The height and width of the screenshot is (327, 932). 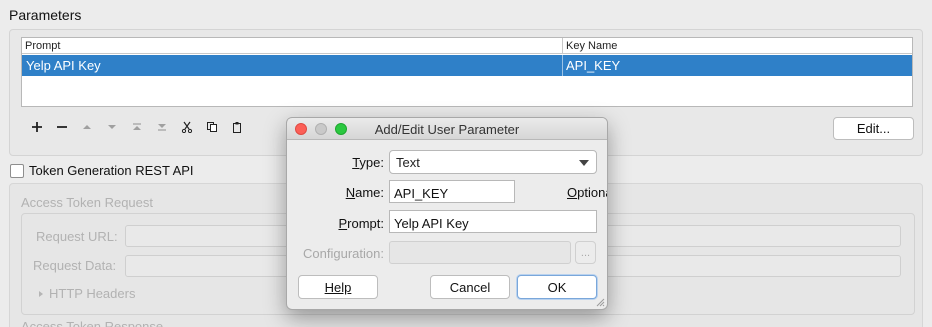 I want to click on move-up-icon, so click(x=87, y=127).